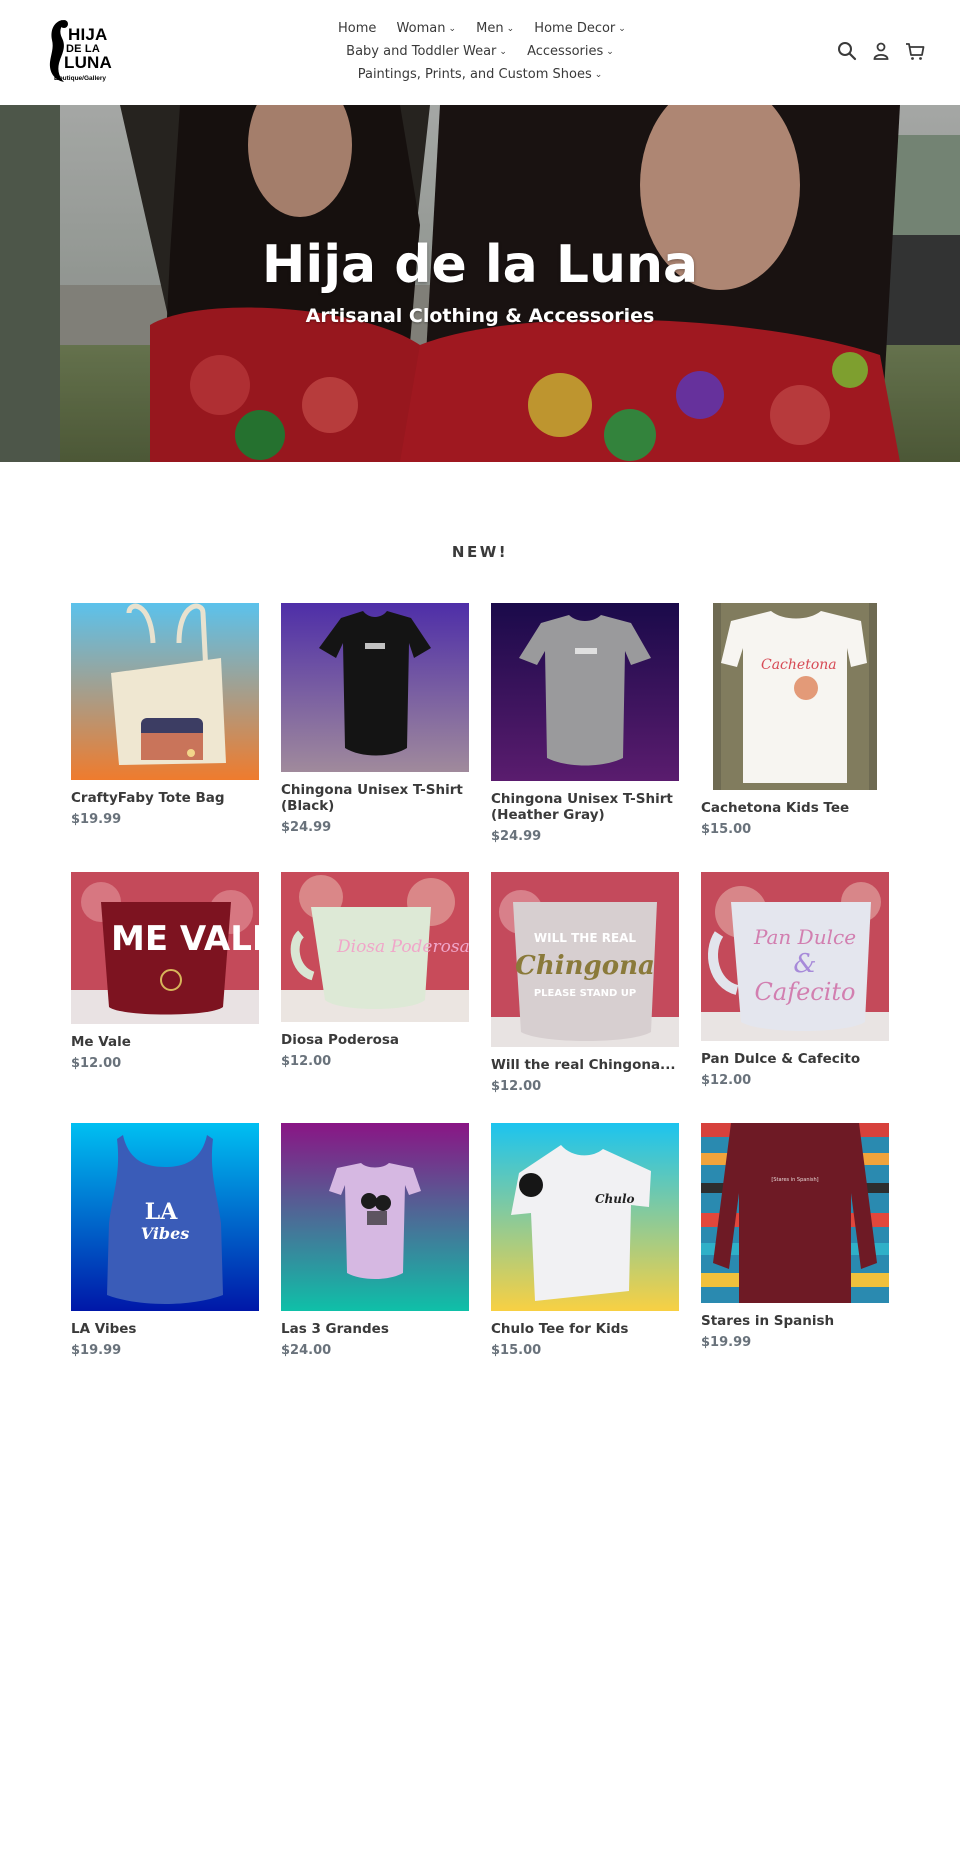 This screenshot has width=960, height=1875. I want to click on image-text: Chingona, so click(585, 966).